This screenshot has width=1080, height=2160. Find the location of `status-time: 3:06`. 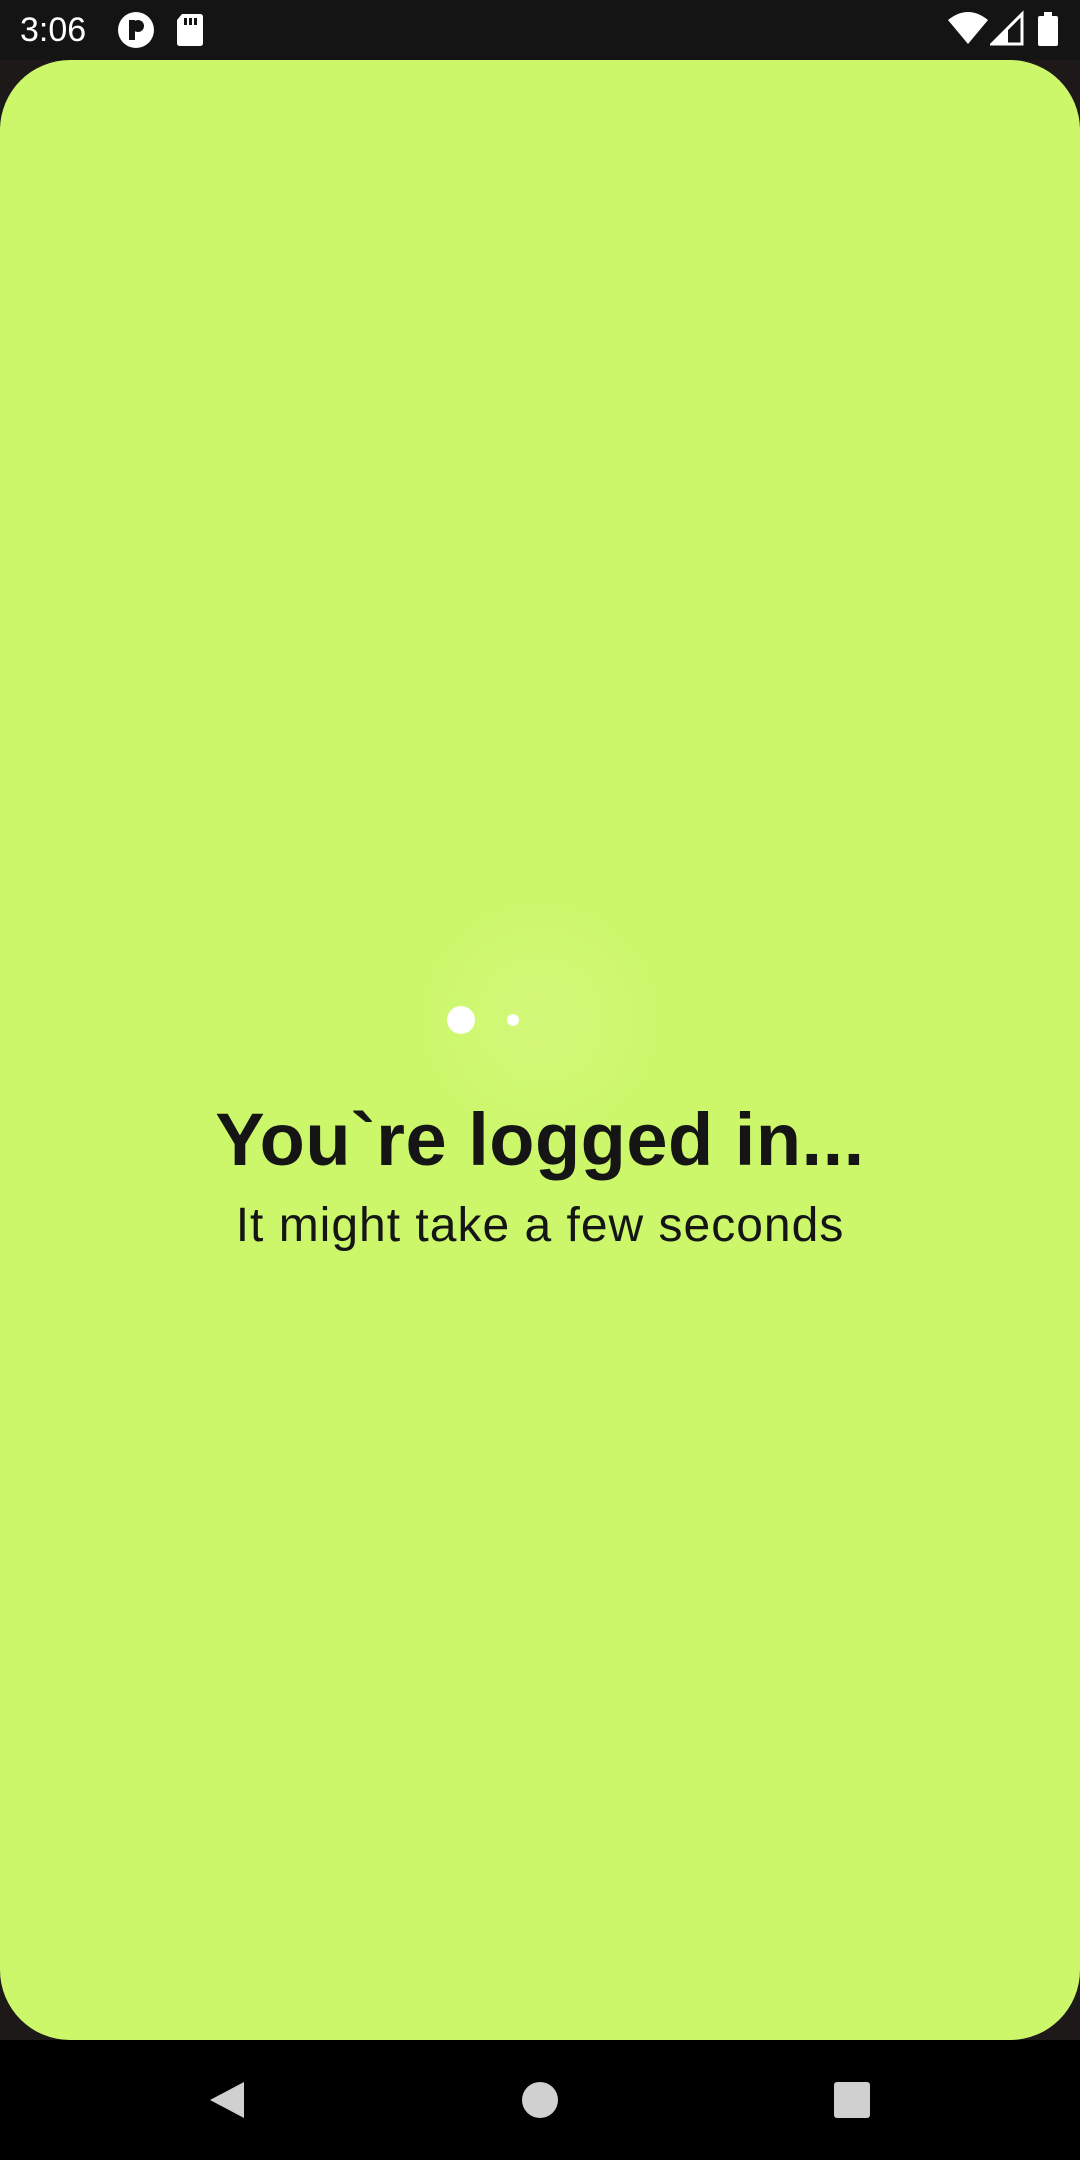

status-time: 3:06 is located at coordinates (53, 30).